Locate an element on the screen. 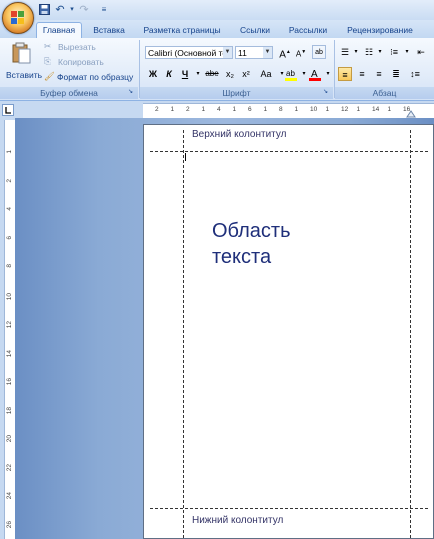 The height and width of the screenshot is (539, 434). horizontal-ruler: 2 1 2 1 4 1 6 1 8 1 10 1 12 1 14 1 16 is located at coordinates (288, 111).